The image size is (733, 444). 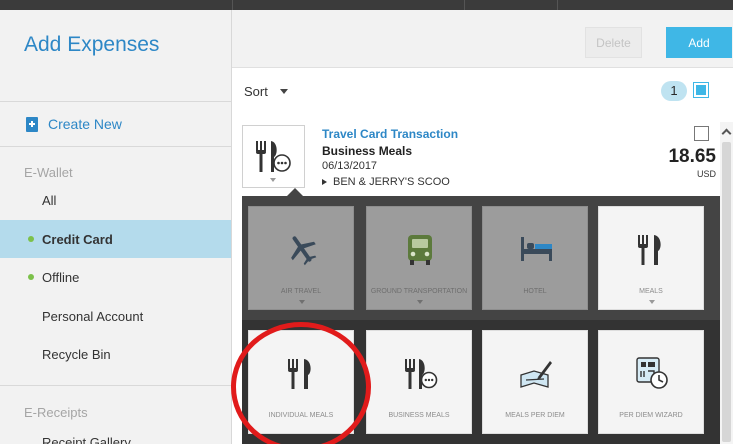 I want to click on select-all-checkbox, so click(x=701, y=90).